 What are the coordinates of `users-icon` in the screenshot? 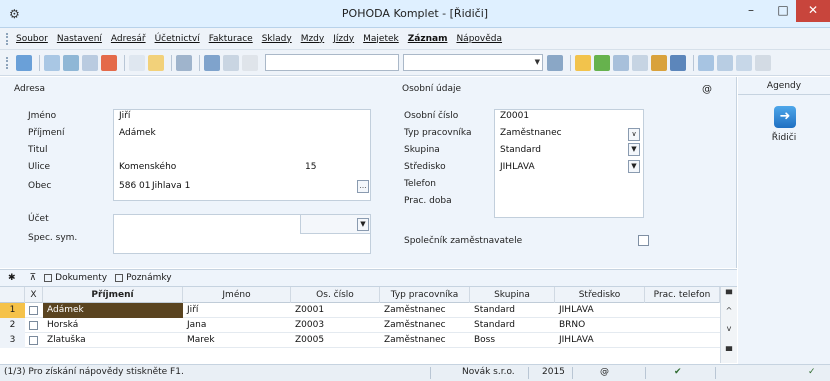 It's located at (659, 62).